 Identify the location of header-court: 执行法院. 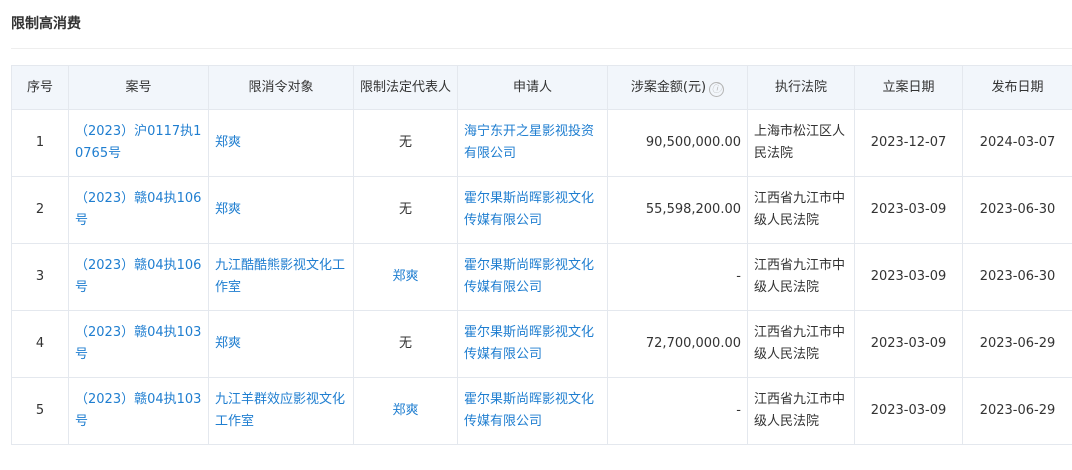
(801, 87).